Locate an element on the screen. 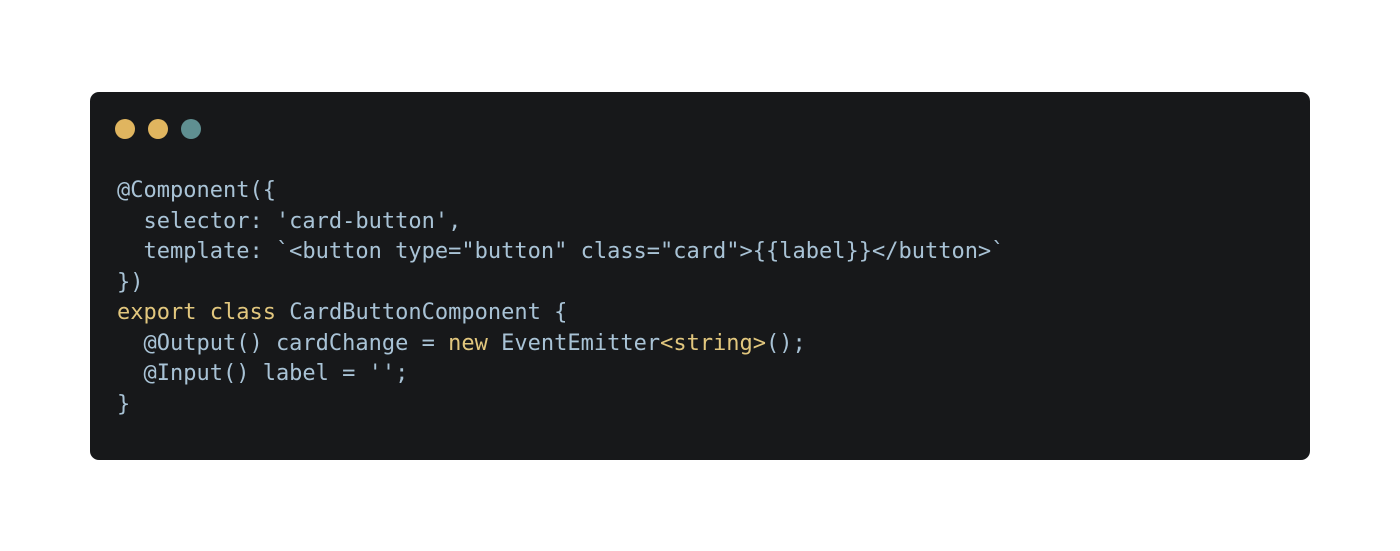  code-token: EventEmitter is located at coordinates (574, 343).